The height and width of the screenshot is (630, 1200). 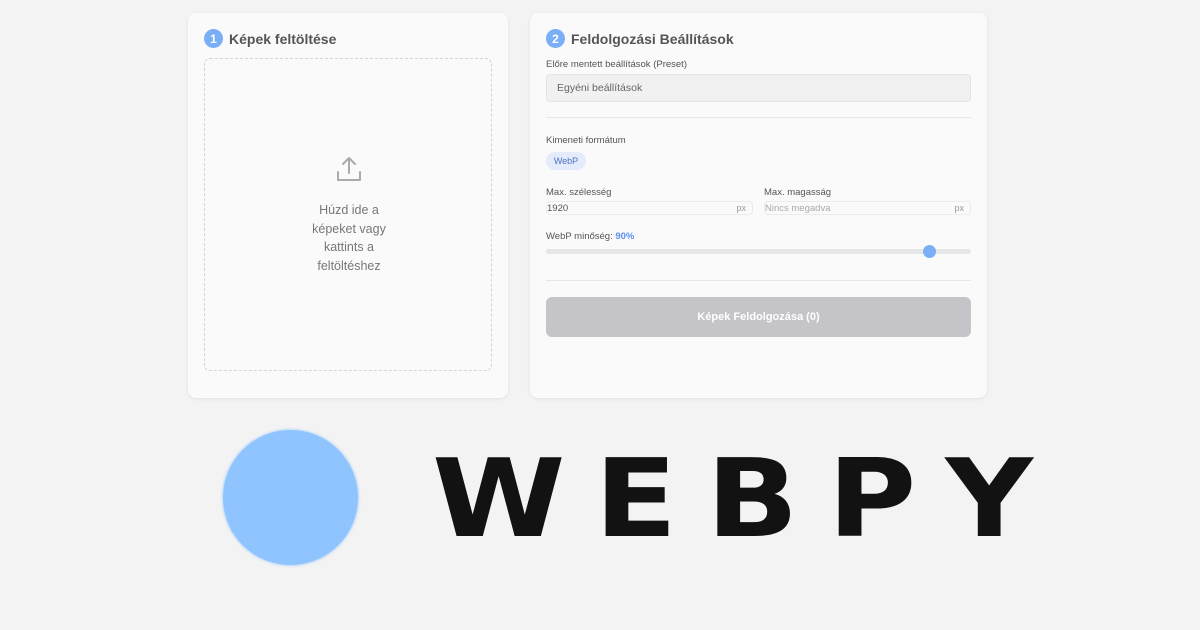 I want to click on step-number-badge: 1, so click(x=213, y=38).